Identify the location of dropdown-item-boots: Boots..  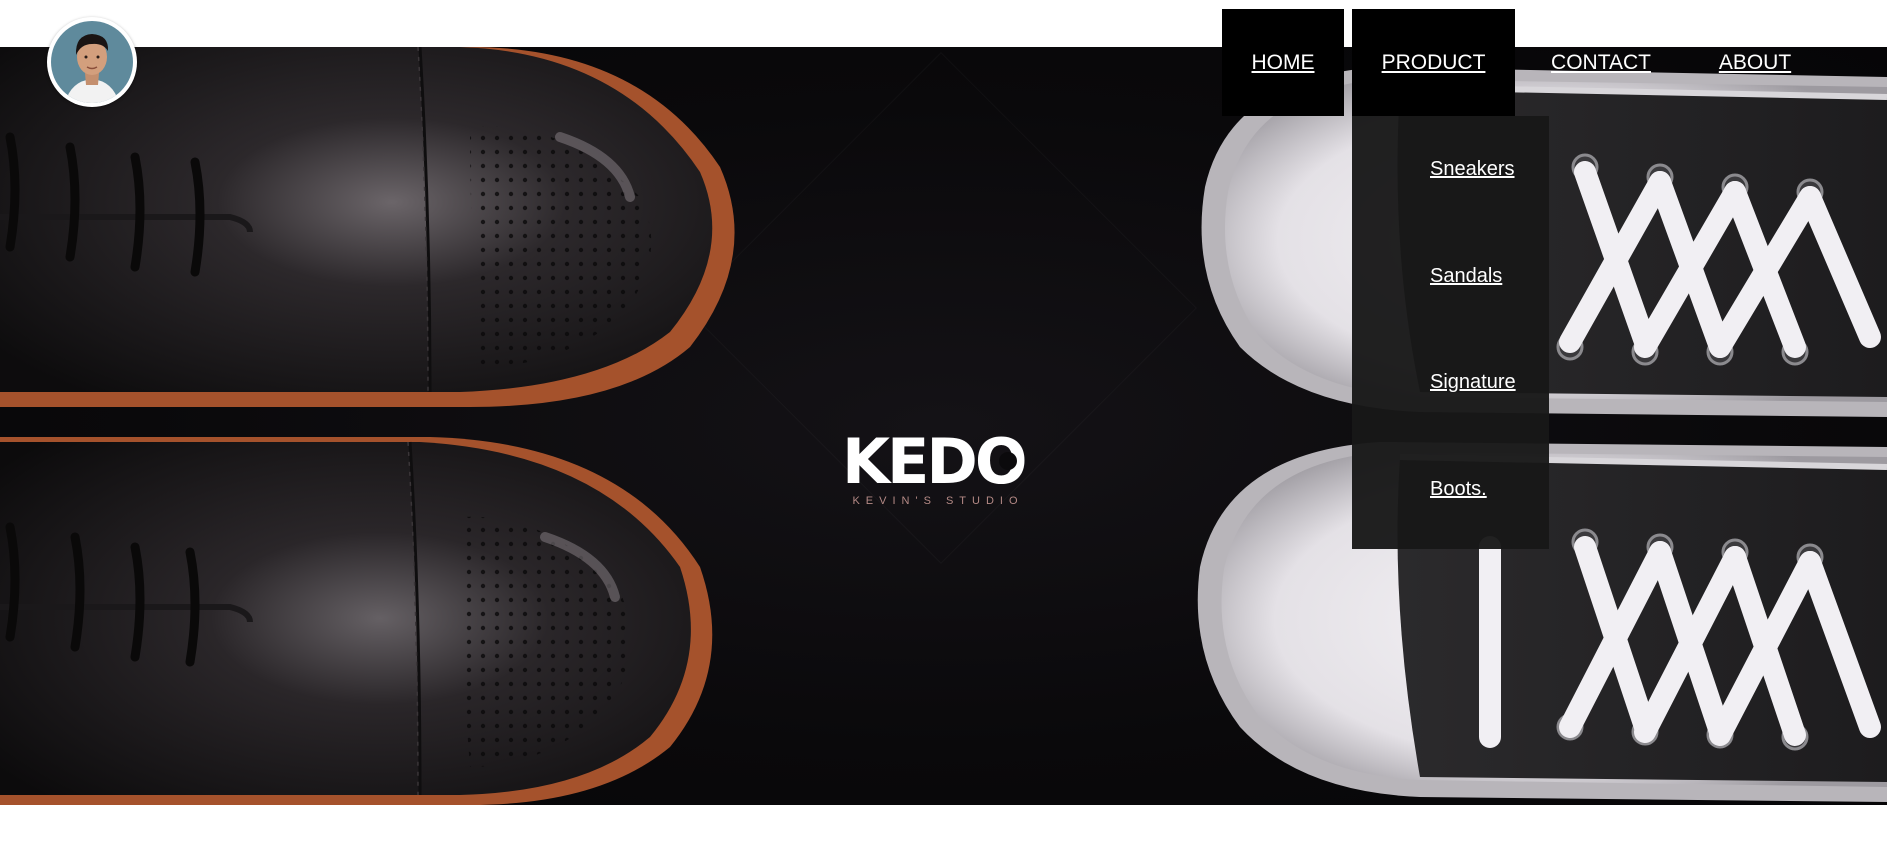
(1458, 489).